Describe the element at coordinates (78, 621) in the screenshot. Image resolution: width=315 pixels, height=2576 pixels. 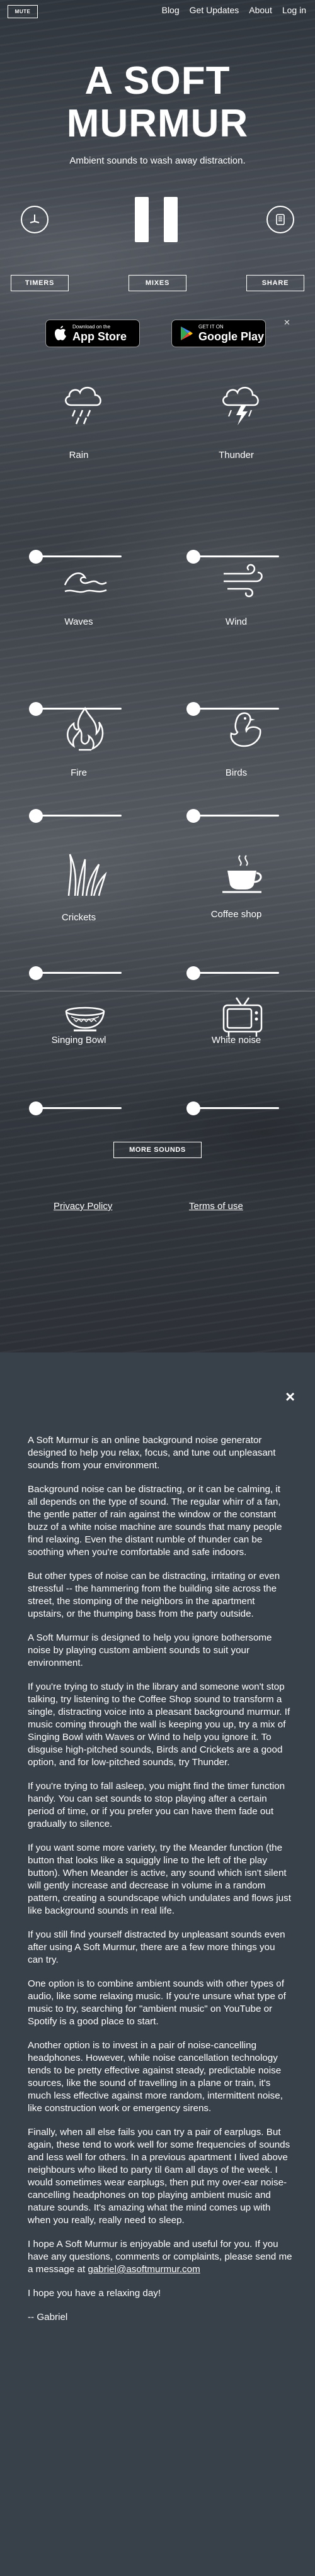
I see `sound-label: Waves` at that location.